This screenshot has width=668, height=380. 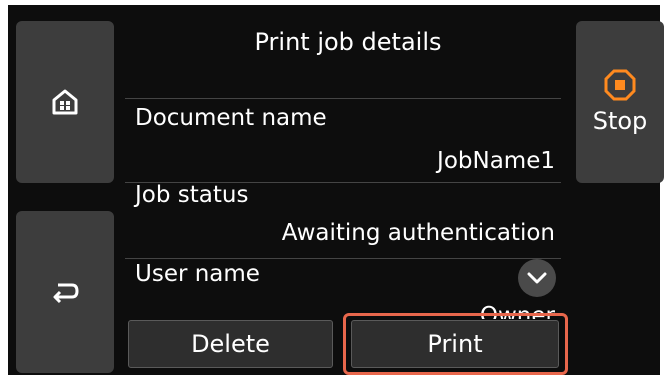 What do you see at coordinates (197, 274) in the screenshot?
I see `detail-label: User name` at bounding box center [197, 274].